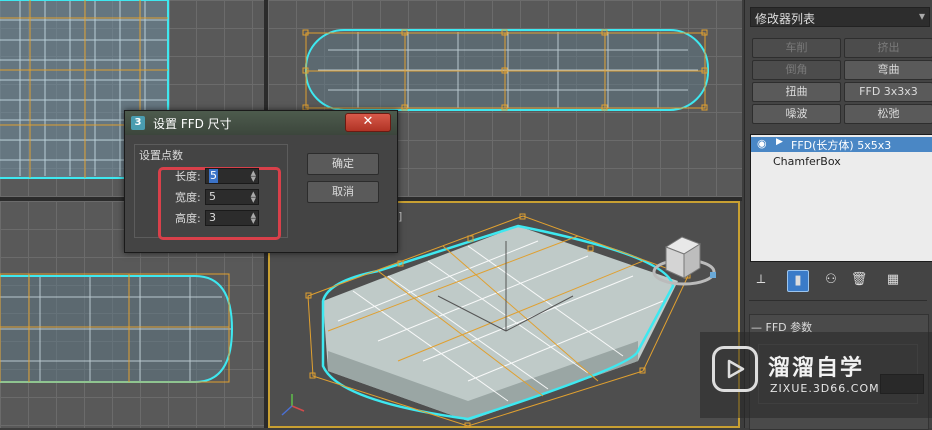 The width and height of the screenshot is (932, 430). Describe the element at coordinates (192, 124) in the screenshot. I see `dialog-title: 设置 FFD 尺寸` at that location.